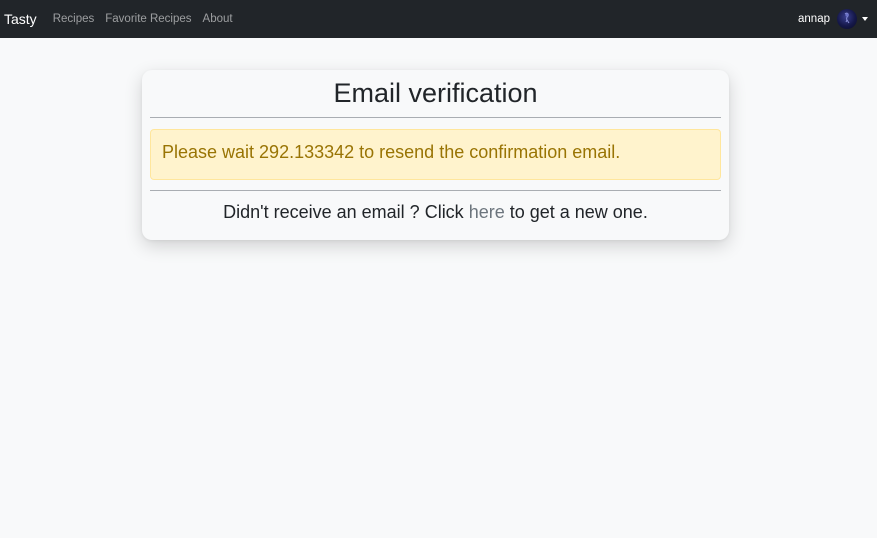 This screenshot has width=877, height=538. What do you see at coordinates (148, 19) in the screenshot?
I see `nav-link-favorite-recipes: Favorite Recipes` at bounding box center [148, 19].